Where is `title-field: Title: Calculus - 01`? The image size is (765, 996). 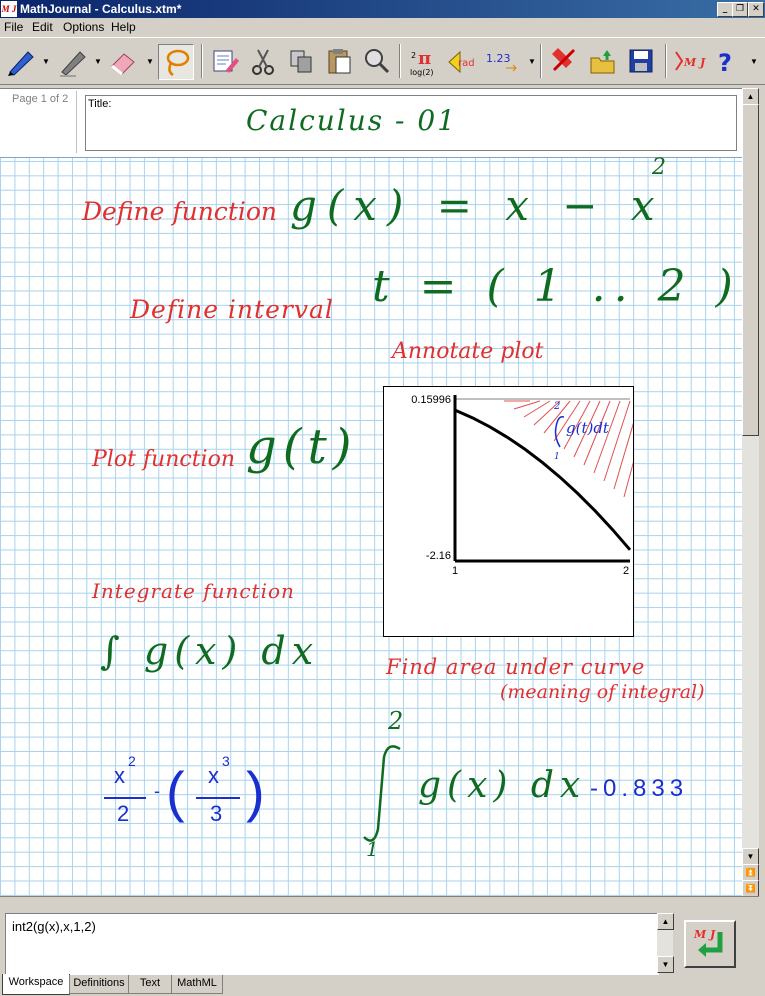
title-field: Title: Calculus - 01 is located at coordinates (411, 123).